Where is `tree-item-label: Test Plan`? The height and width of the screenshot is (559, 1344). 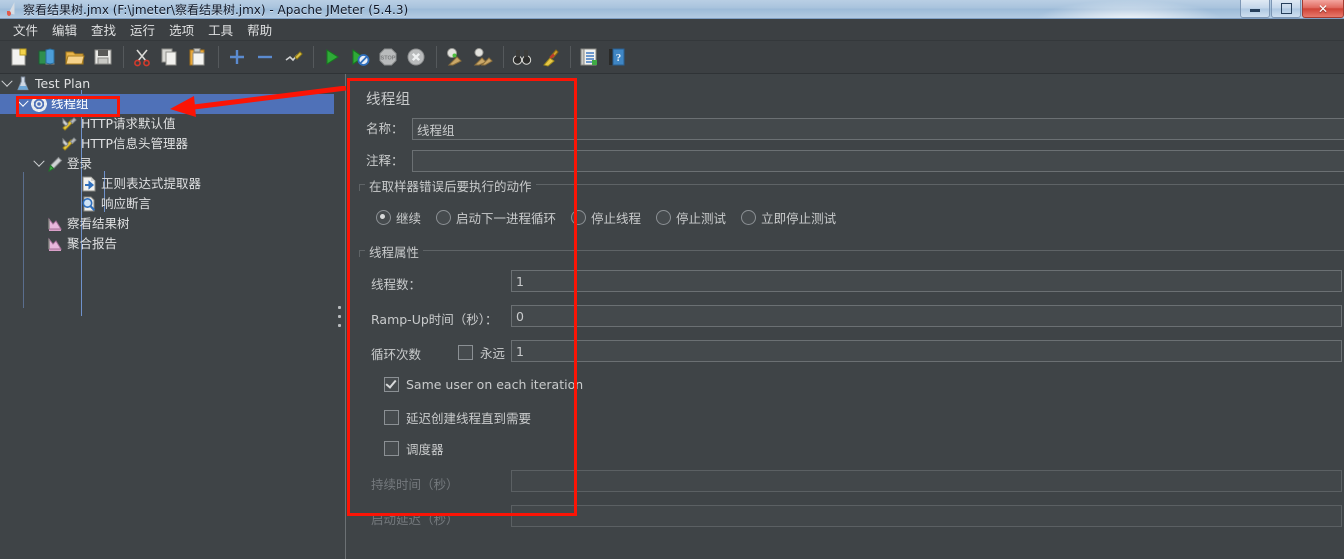
tree-item-label: Test Plan is located at coordinates (63, 83).